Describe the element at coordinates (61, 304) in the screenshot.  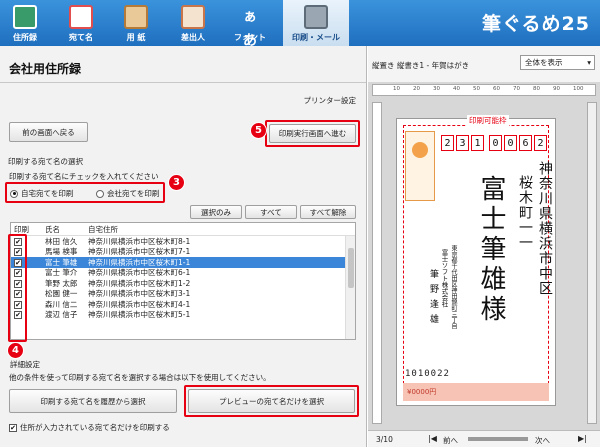
I see `row-name: 森川 信二` at that location.